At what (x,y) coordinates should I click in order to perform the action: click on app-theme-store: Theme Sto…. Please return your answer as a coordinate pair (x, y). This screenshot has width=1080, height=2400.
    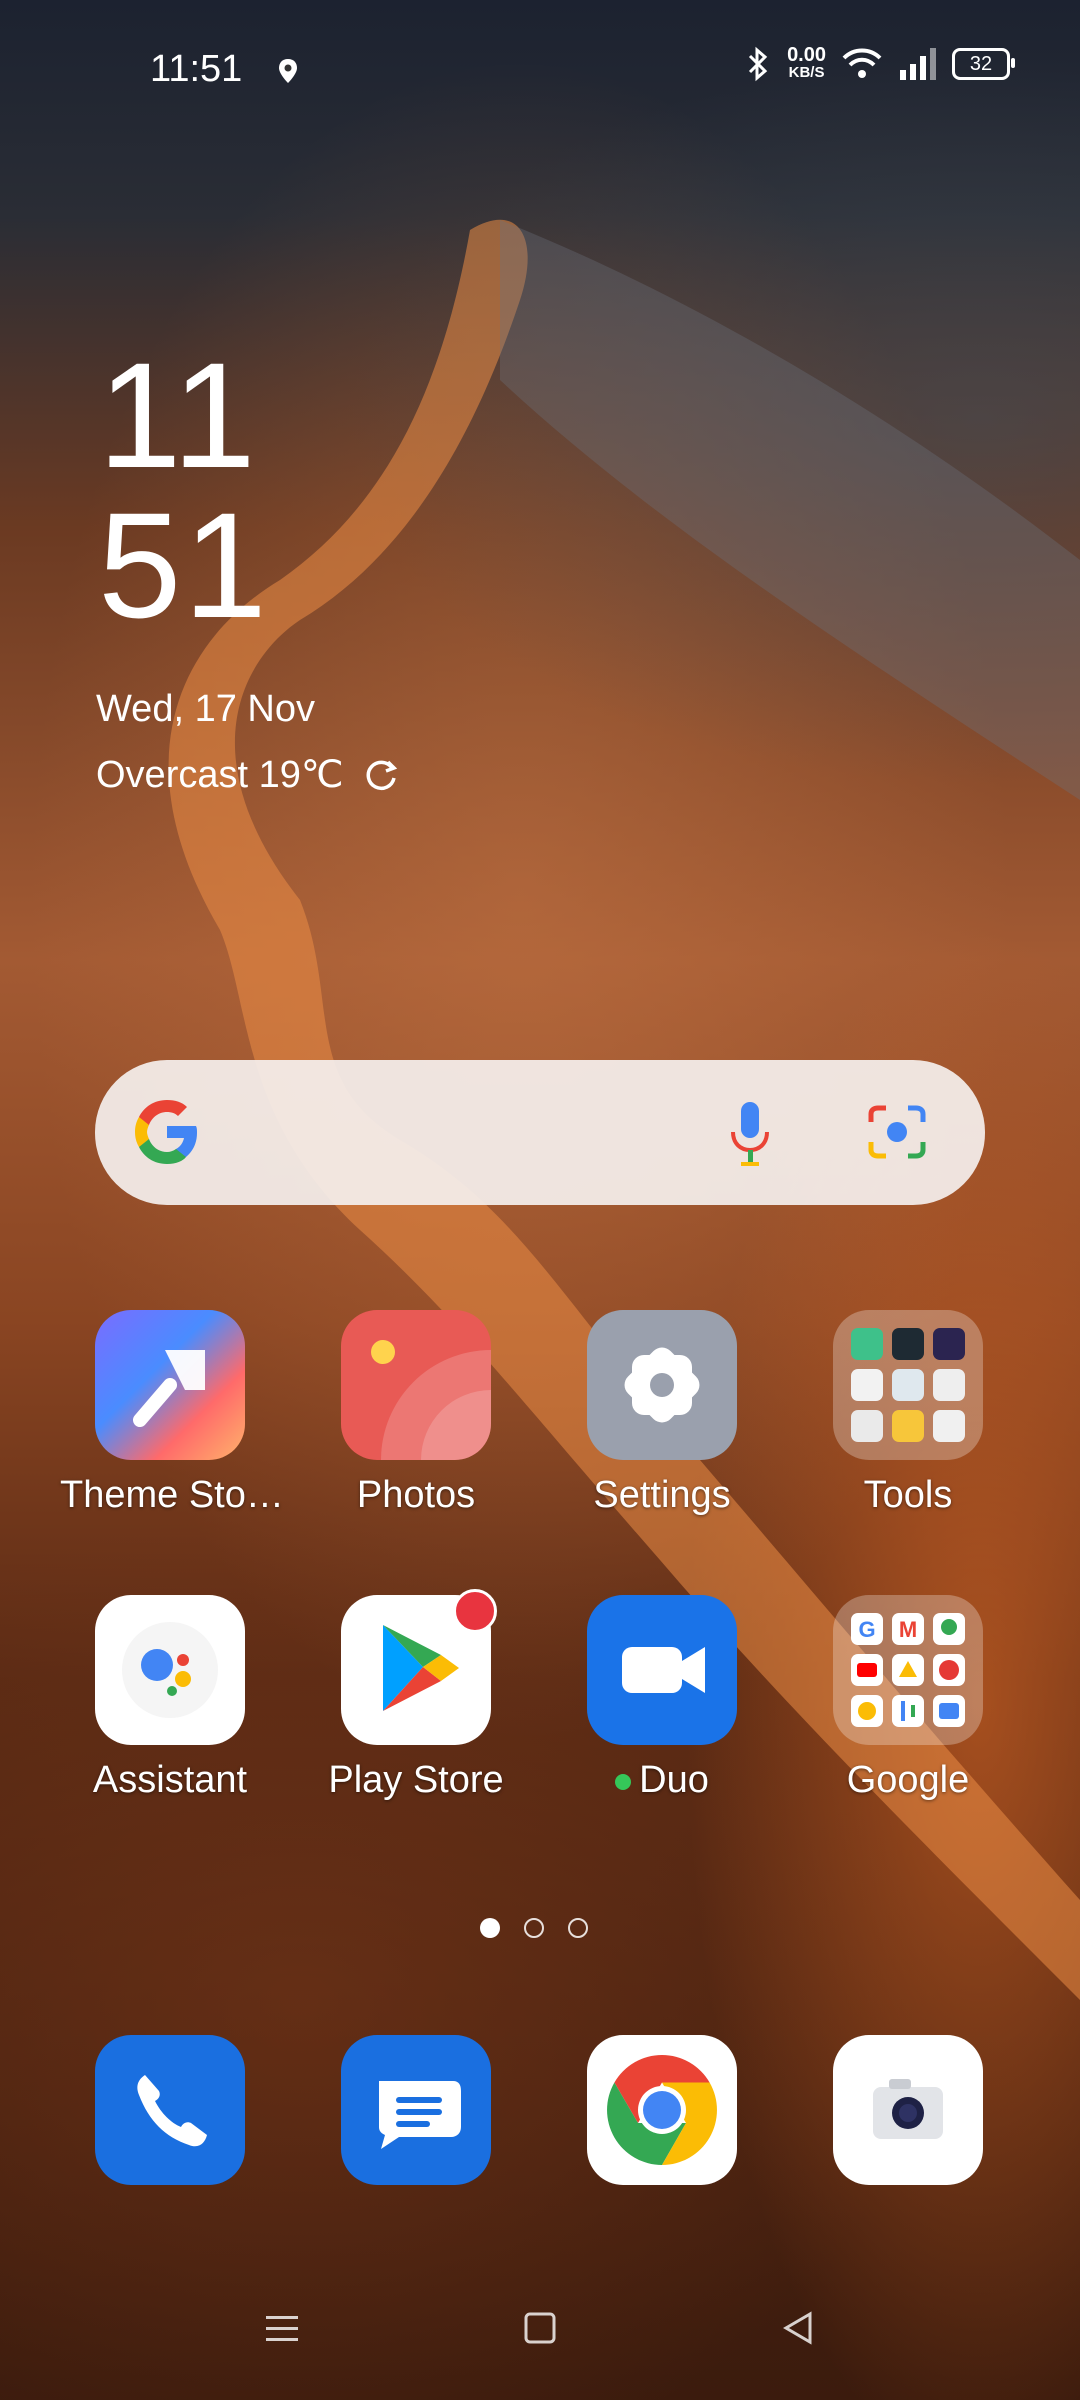
    Looking at the image, I should click on (172, 1413).